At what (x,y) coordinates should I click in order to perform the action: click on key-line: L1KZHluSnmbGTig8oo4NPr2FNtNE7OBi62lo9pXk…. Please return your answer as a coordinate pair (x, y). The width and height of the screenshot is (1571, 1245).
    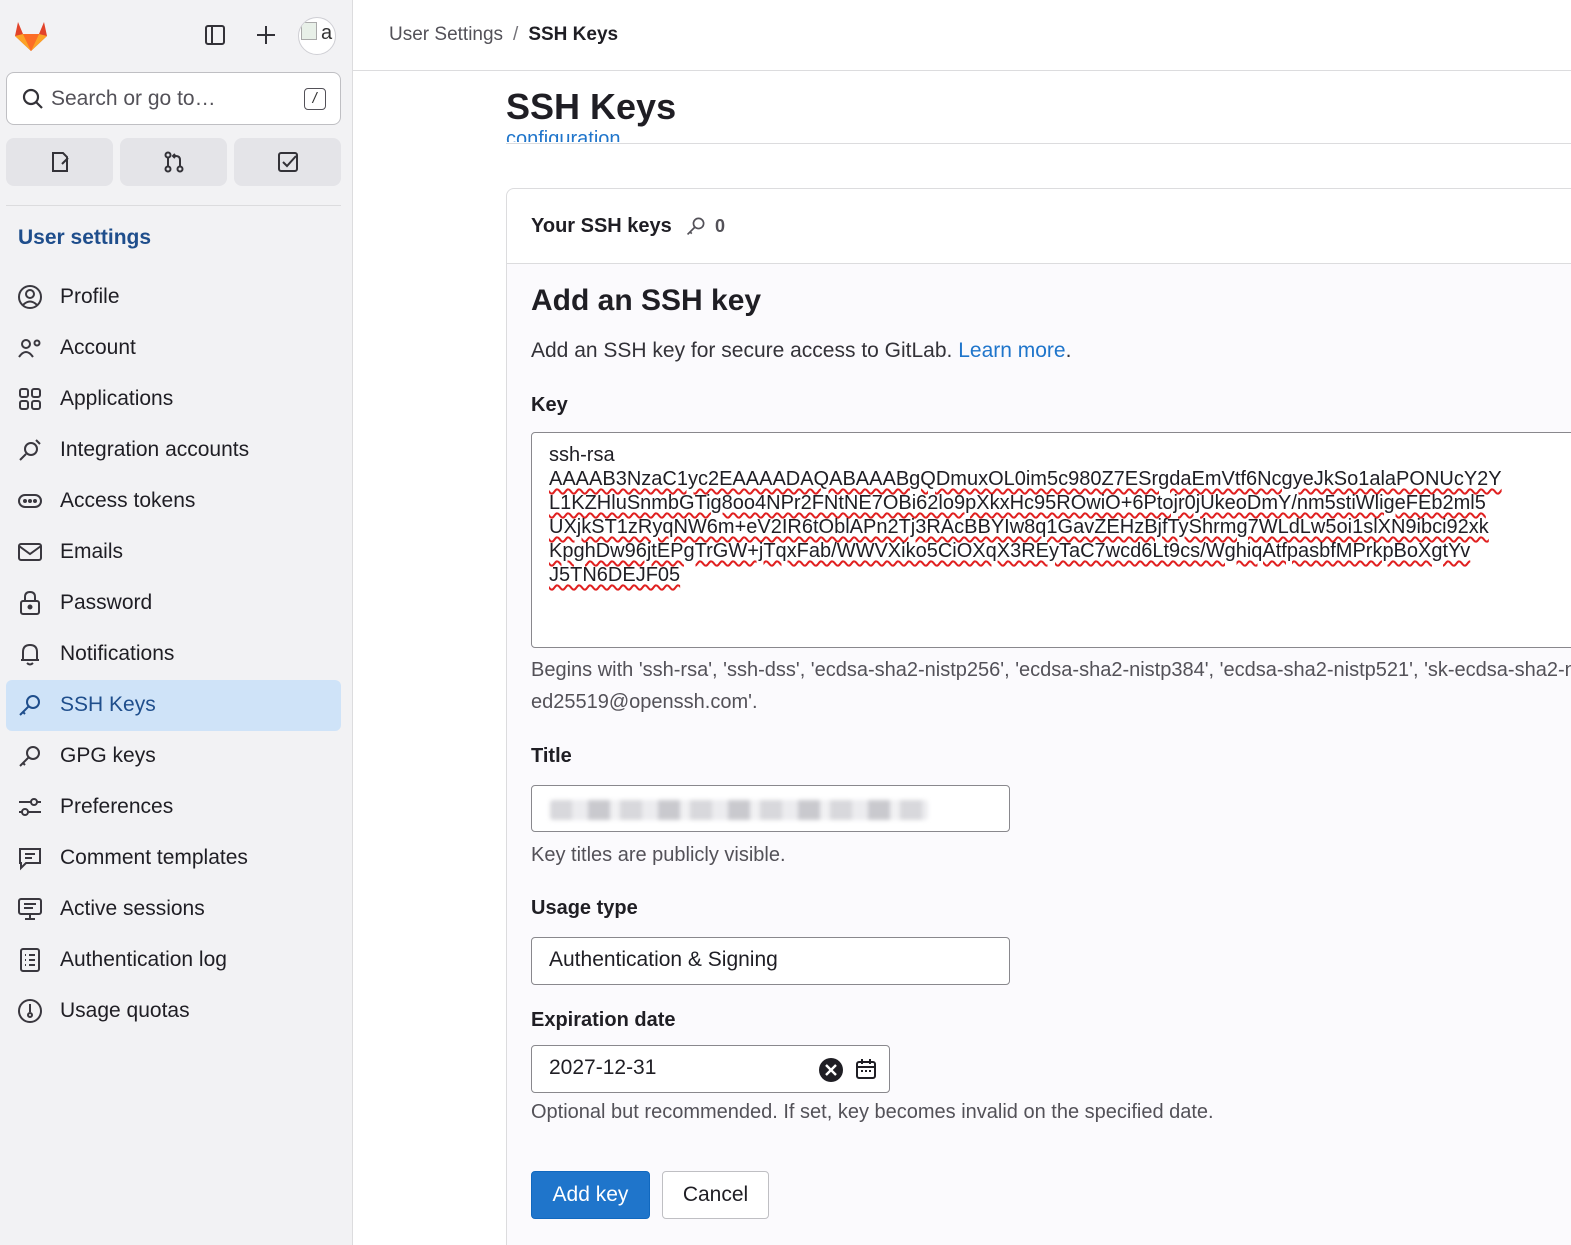
    Looking at the image, I should click on (1017, 503).